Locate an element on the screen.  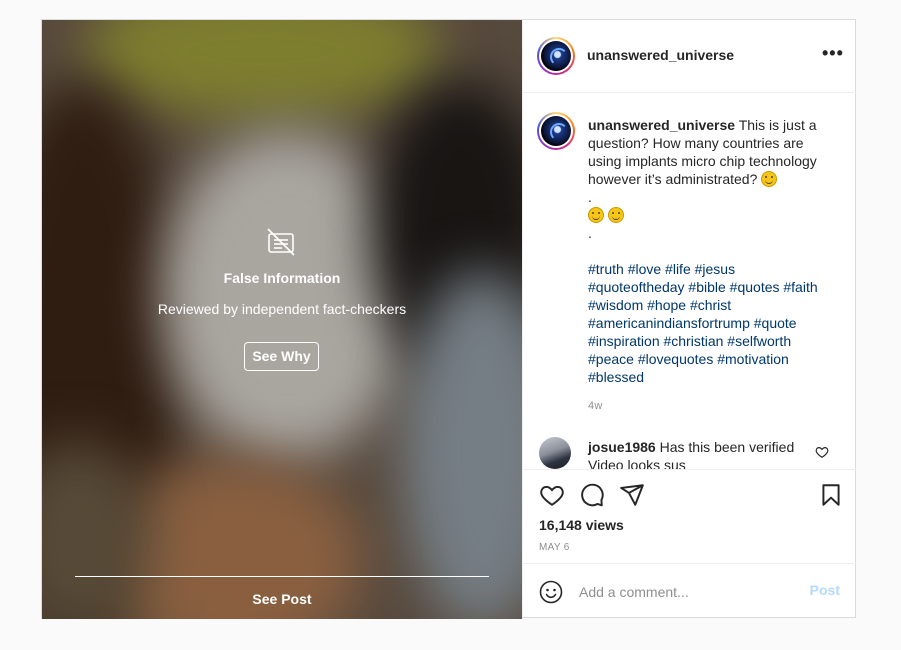
post-actions: 16,148 views MAY 6 is located at coordinates (689, 516).